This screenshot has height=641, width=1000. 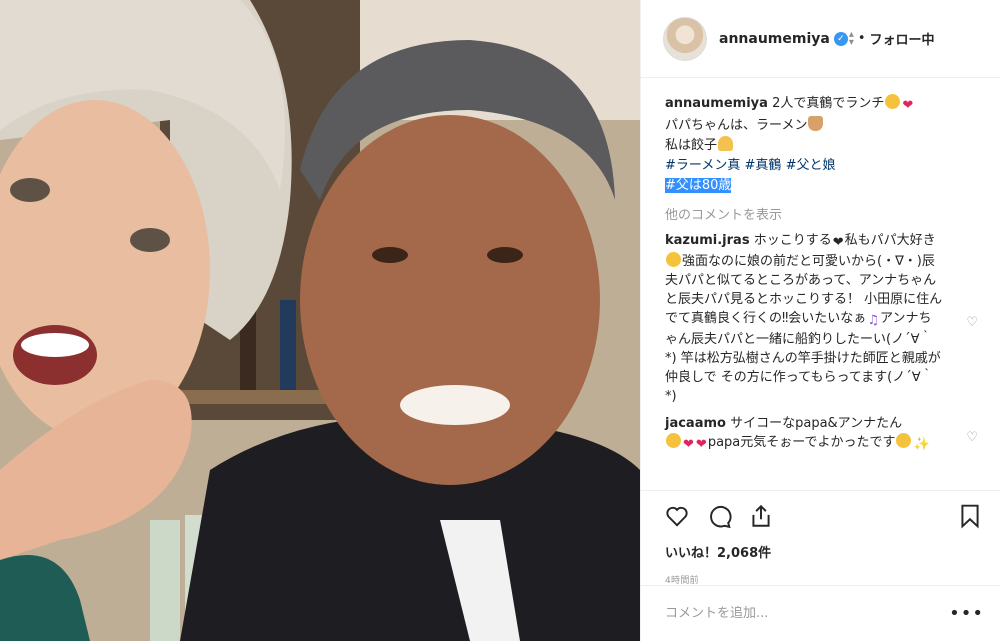 I want to click on share-icon, so click(x=761, y=516).